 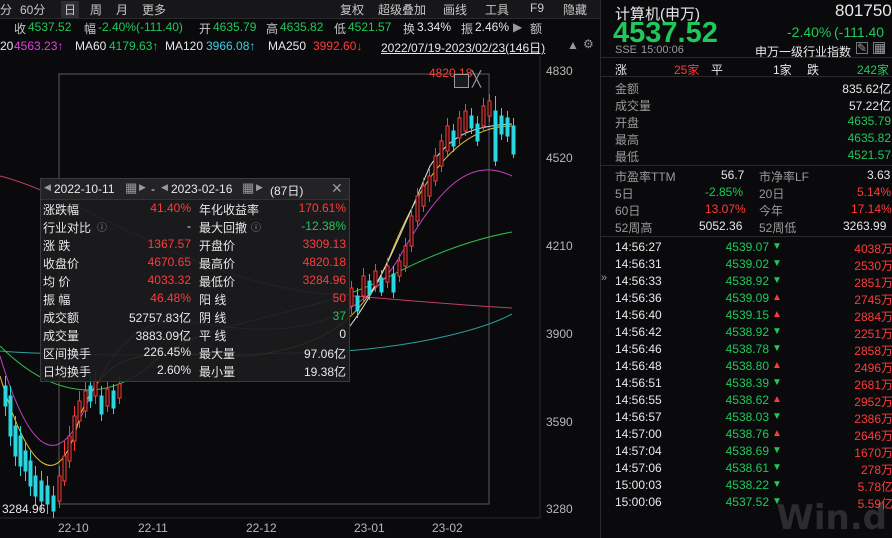 I want to click on stat-label: 日均换手, so click(x=67, y=372).